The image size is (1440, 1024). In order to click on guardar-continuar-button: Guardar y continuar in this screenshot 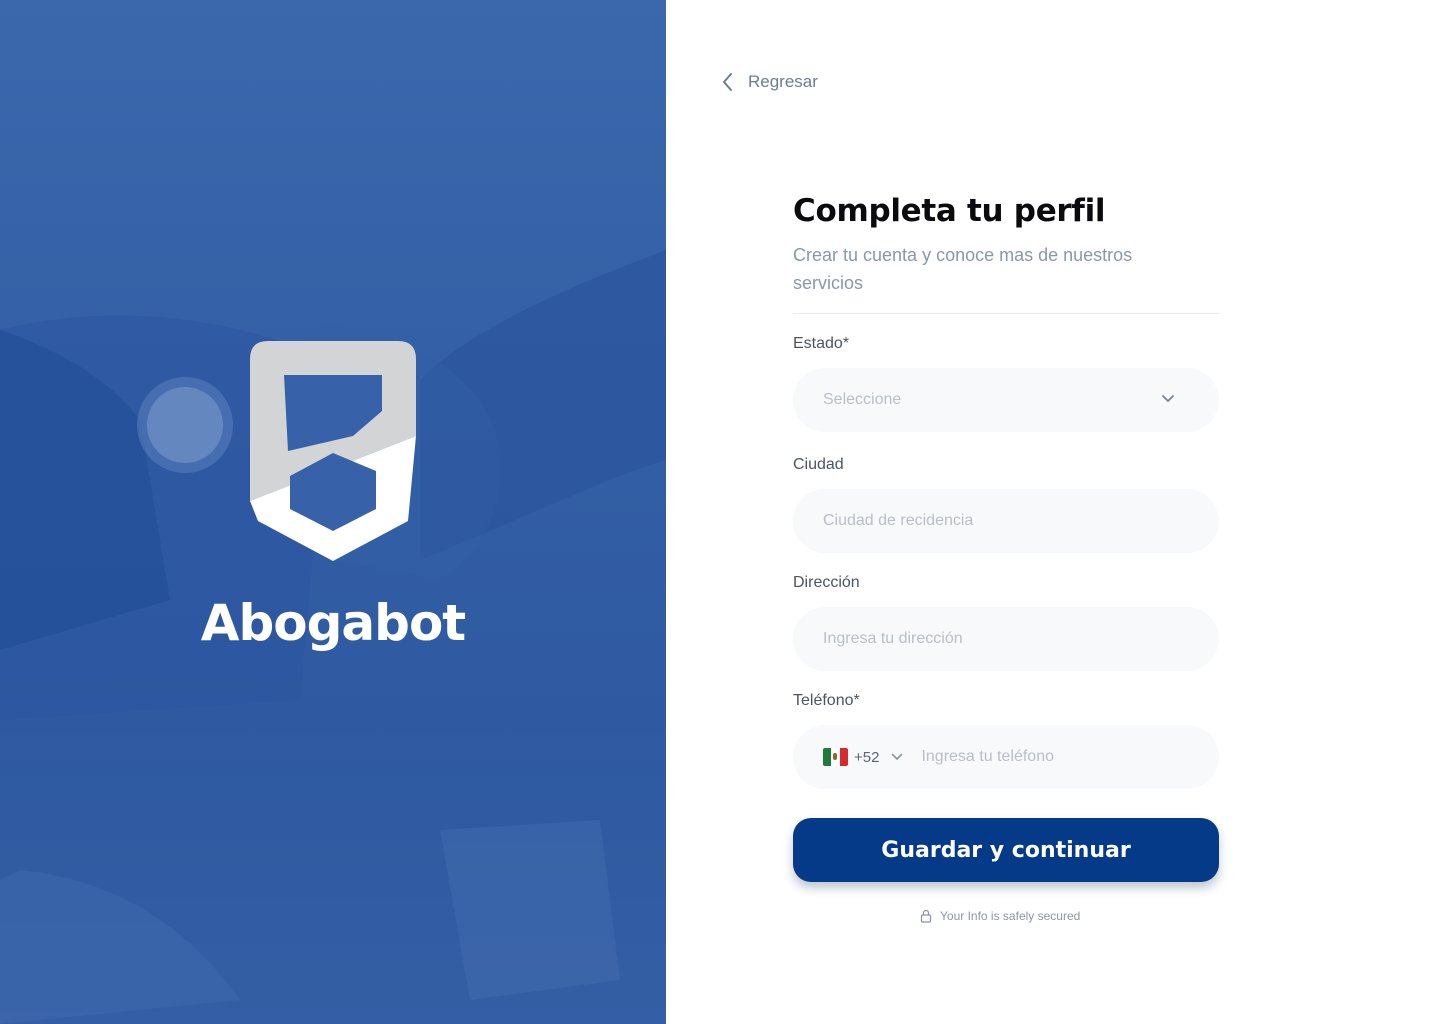, I will do `click(1006, 850)`.